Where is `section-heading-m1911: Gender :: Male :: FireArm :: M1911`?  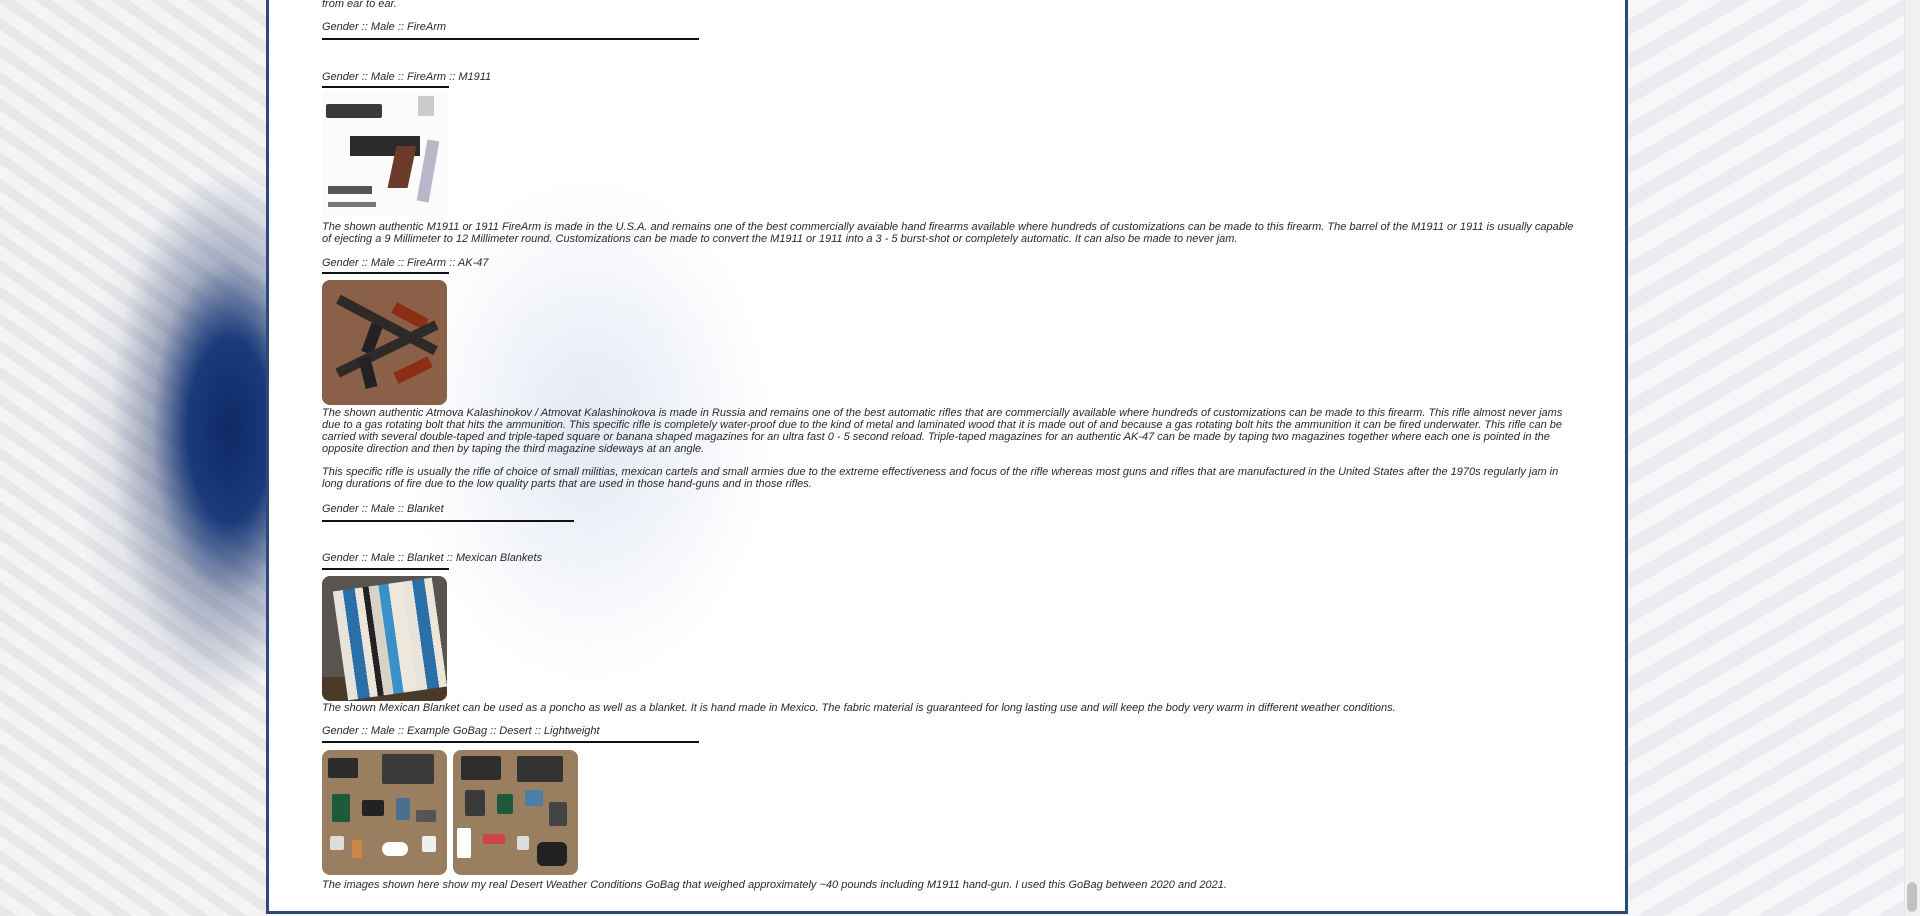 section-heading-m1911: Gender :: Male :: FireArm :: M1911 is located at coordinates (407, 77).